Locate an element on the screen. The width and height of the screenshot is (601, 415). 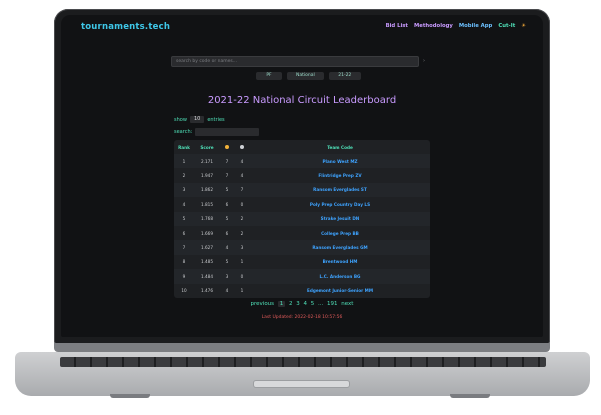
cell-rank: 10 is located at coordinates (184, 291).